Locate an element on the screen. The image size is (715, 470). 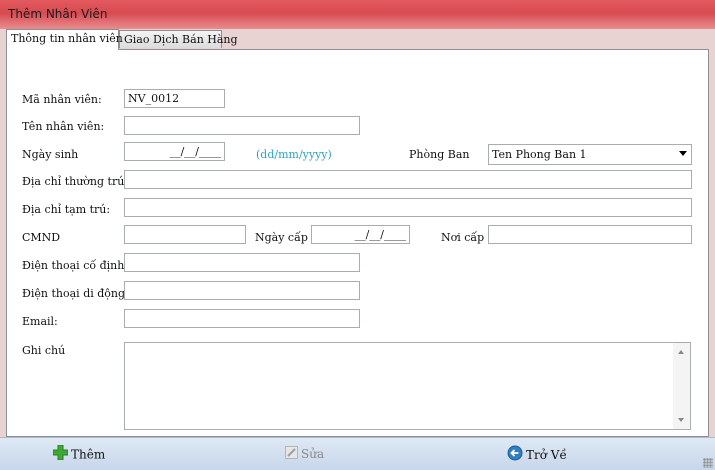
tab-employee-info: Thông tin nhân viên is located at coordinates (64, 39).